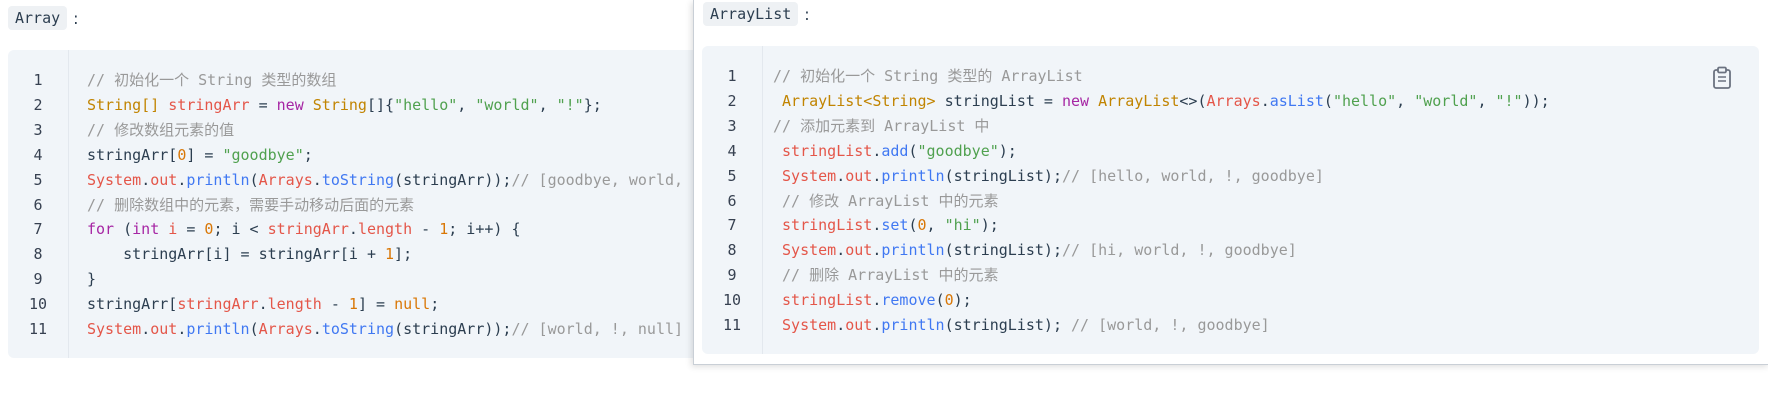 The height and width of the screenshot is (410, 1768). What do you see at coordinates (412, 304) in the screenshot?
I see `code-token: null` at bounding box center [412, 304].